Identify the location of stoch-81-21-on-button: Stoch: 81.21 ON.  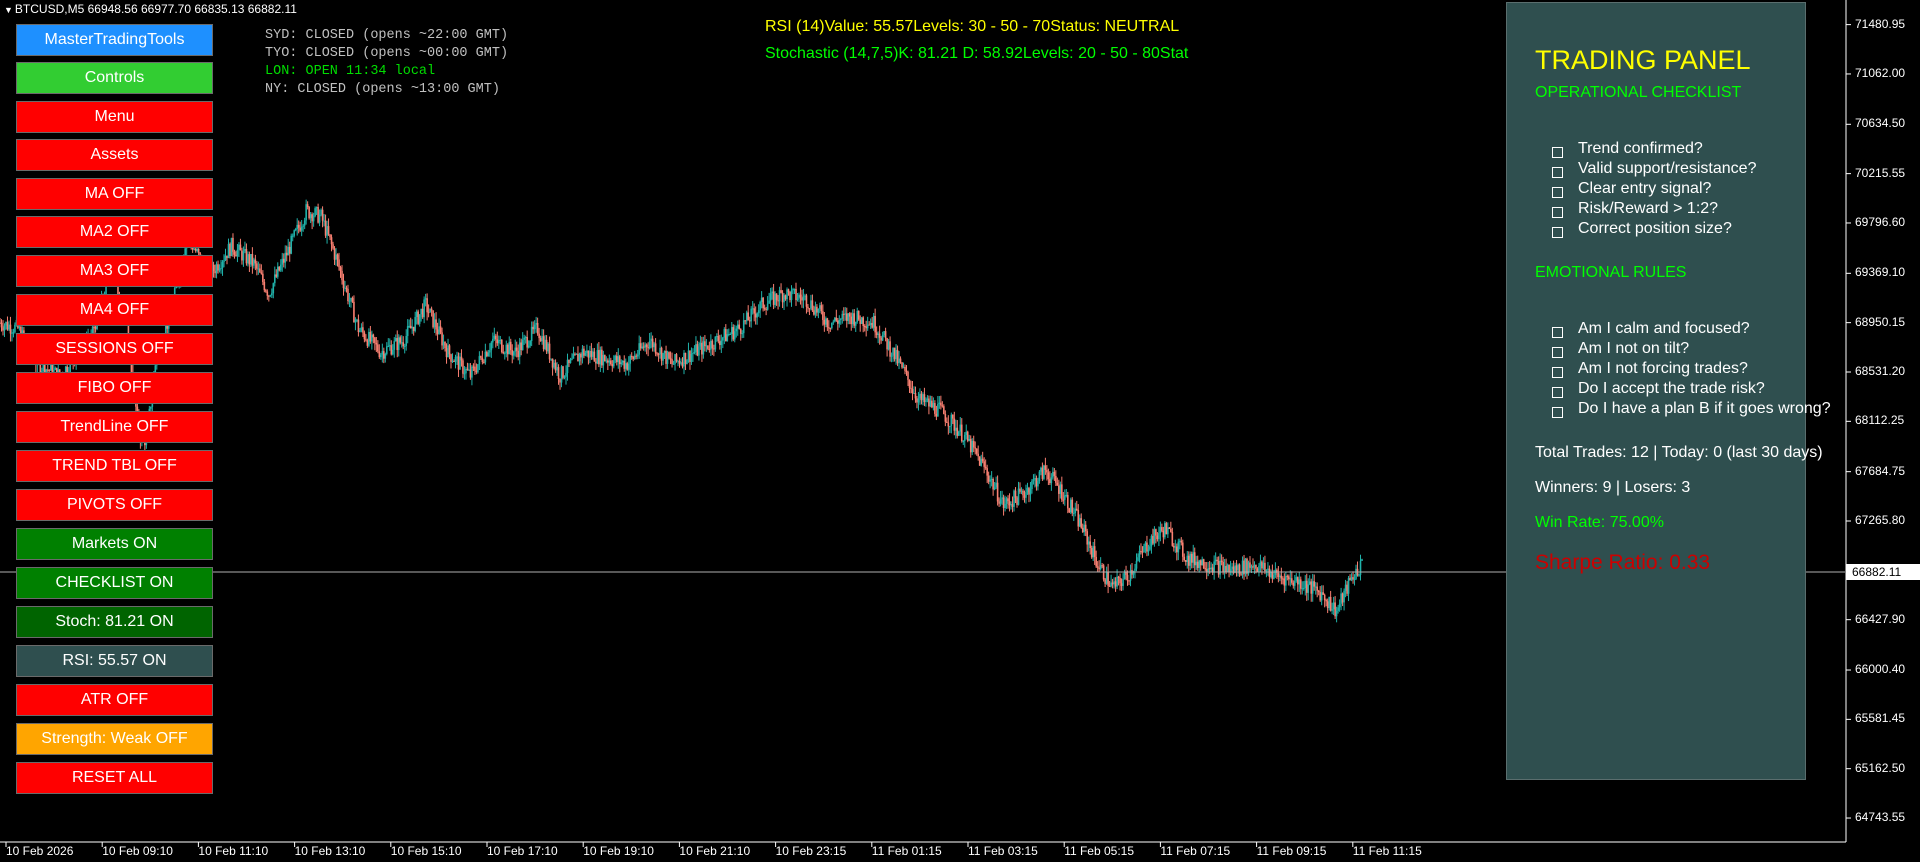
(114, 622).